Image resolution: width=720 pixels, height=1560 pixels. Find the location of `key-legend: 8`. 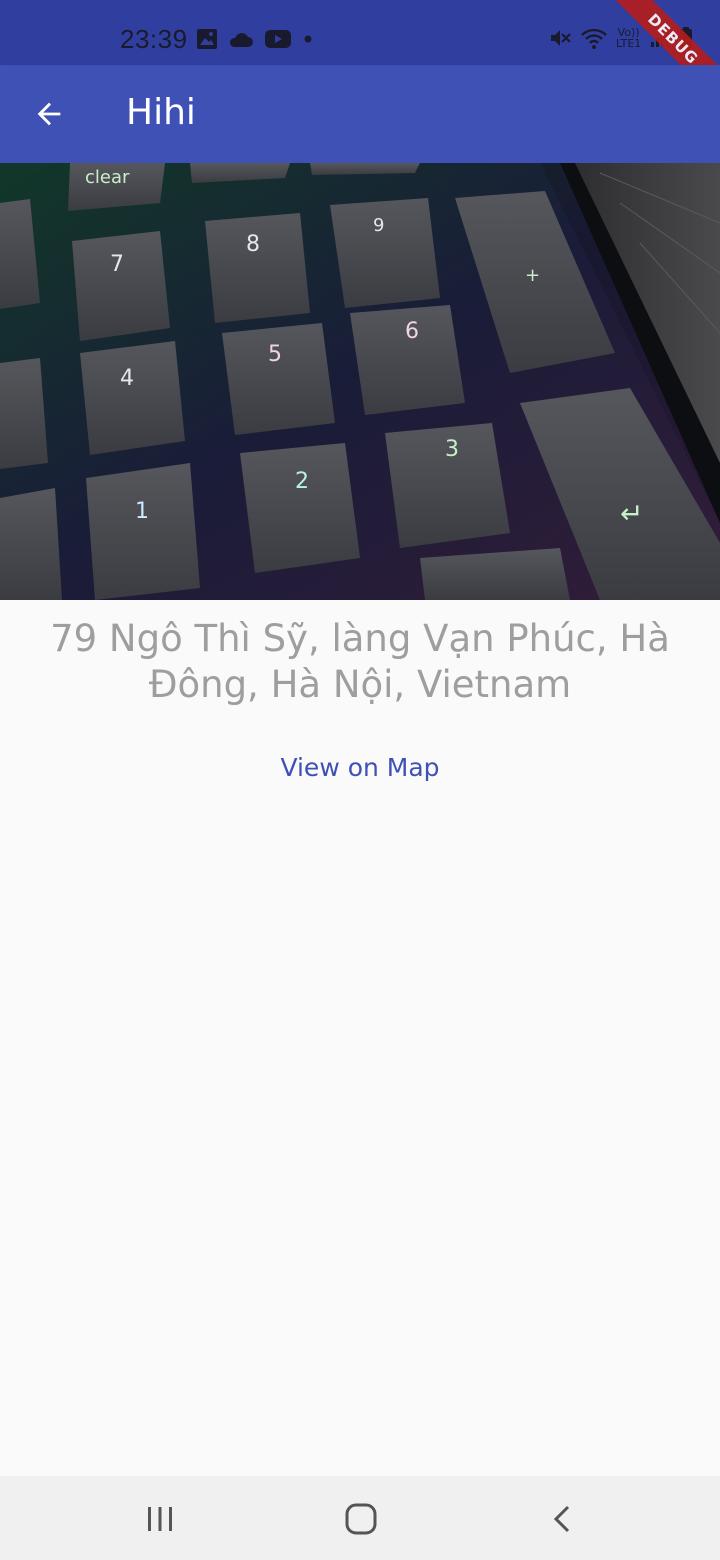

key-legend: 8 is located at coordinates (253, 244).